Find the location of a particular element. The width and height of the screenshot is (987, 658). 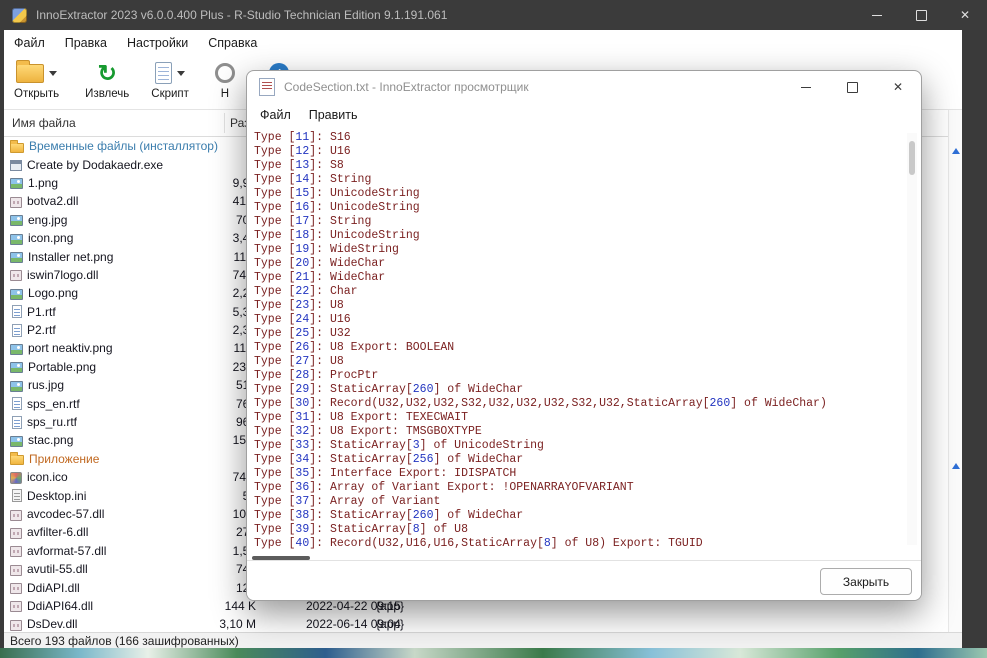

file-name: iswin7logo.dll is located at coordinates (63, 274).